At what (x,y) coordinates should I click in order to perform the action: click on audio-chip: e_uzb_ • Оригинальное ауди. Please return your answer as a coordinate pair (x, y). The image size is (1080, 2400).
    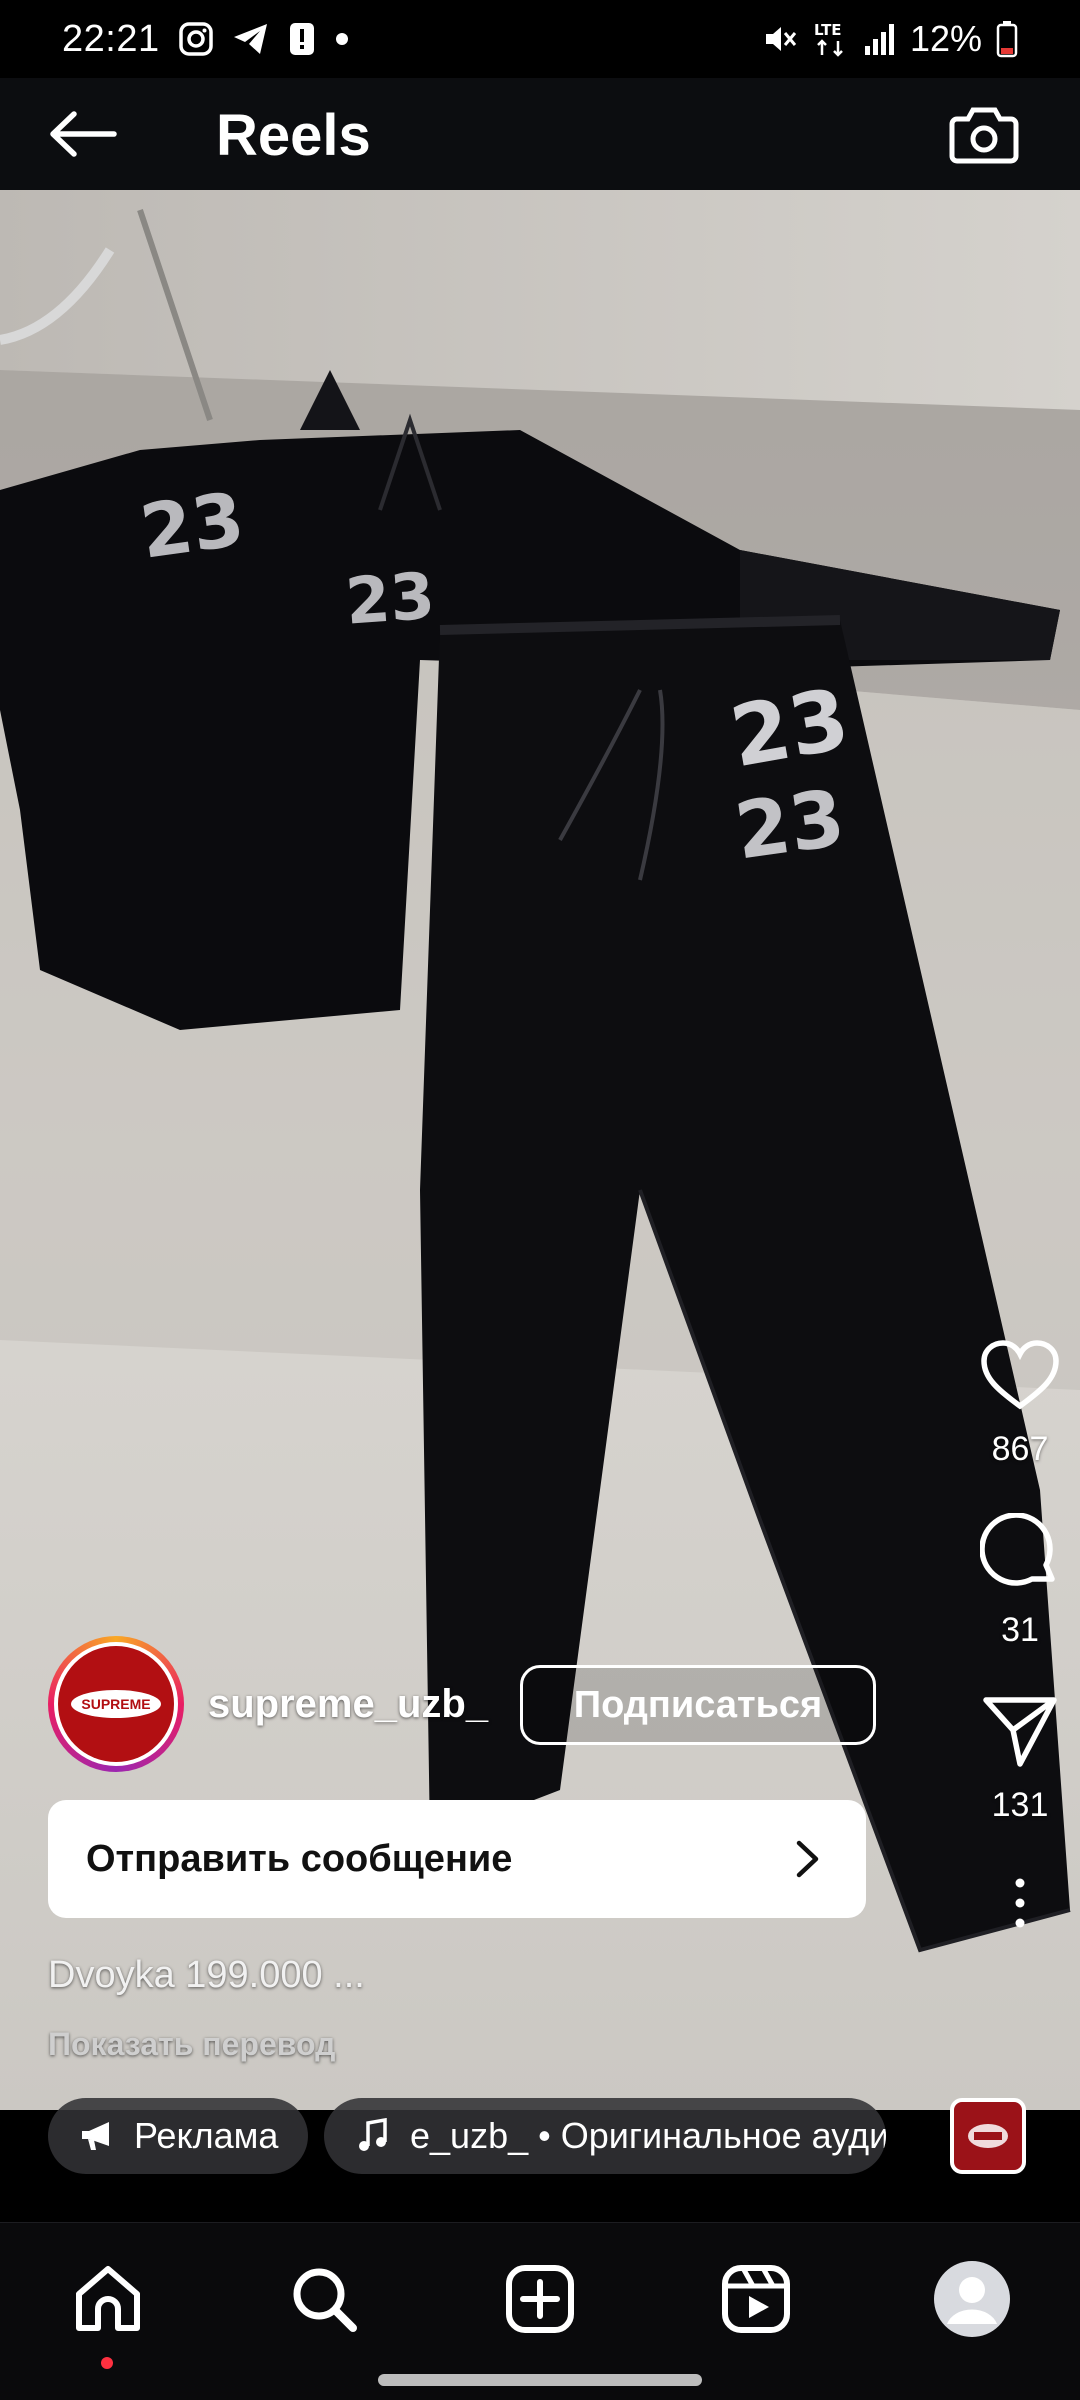
    Looking at the image, I should click on (605, 2136).